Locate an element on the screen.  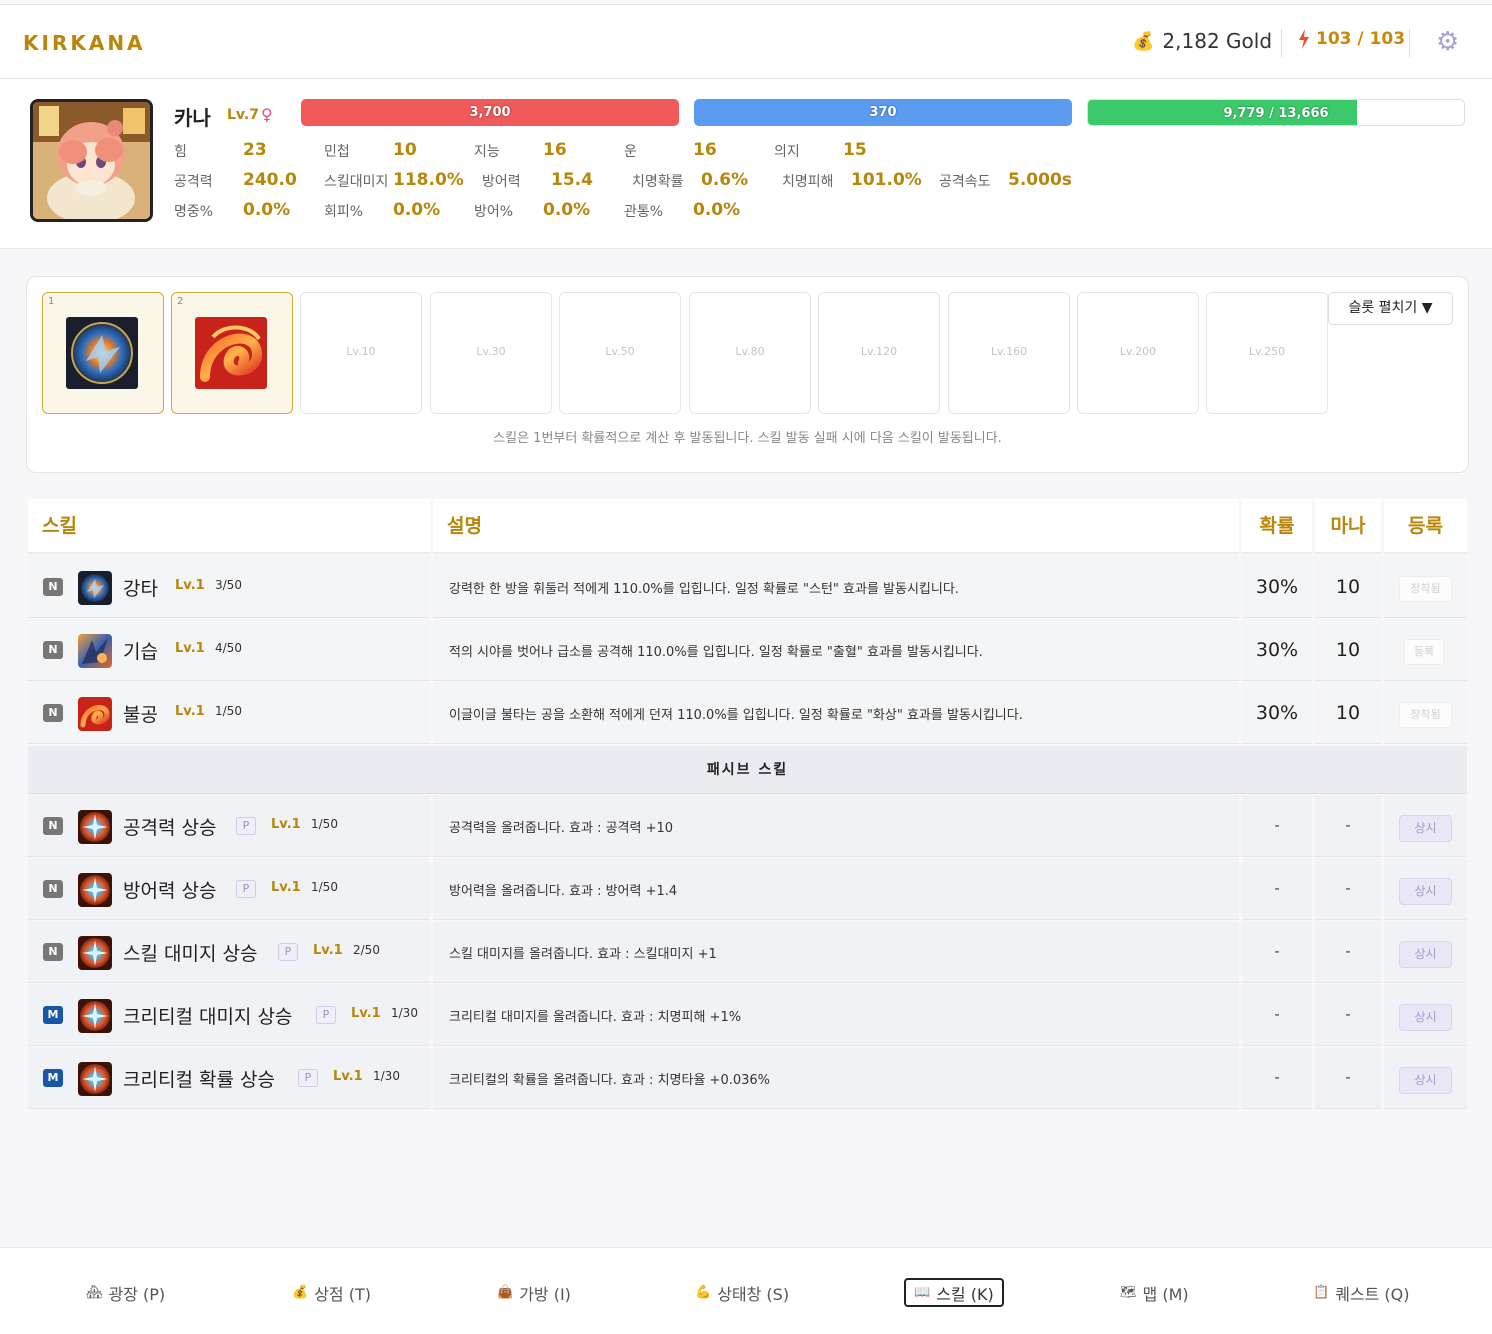
skill-cell: N 기습 Lv.1 4/50 is located at coordinates (229, 650).